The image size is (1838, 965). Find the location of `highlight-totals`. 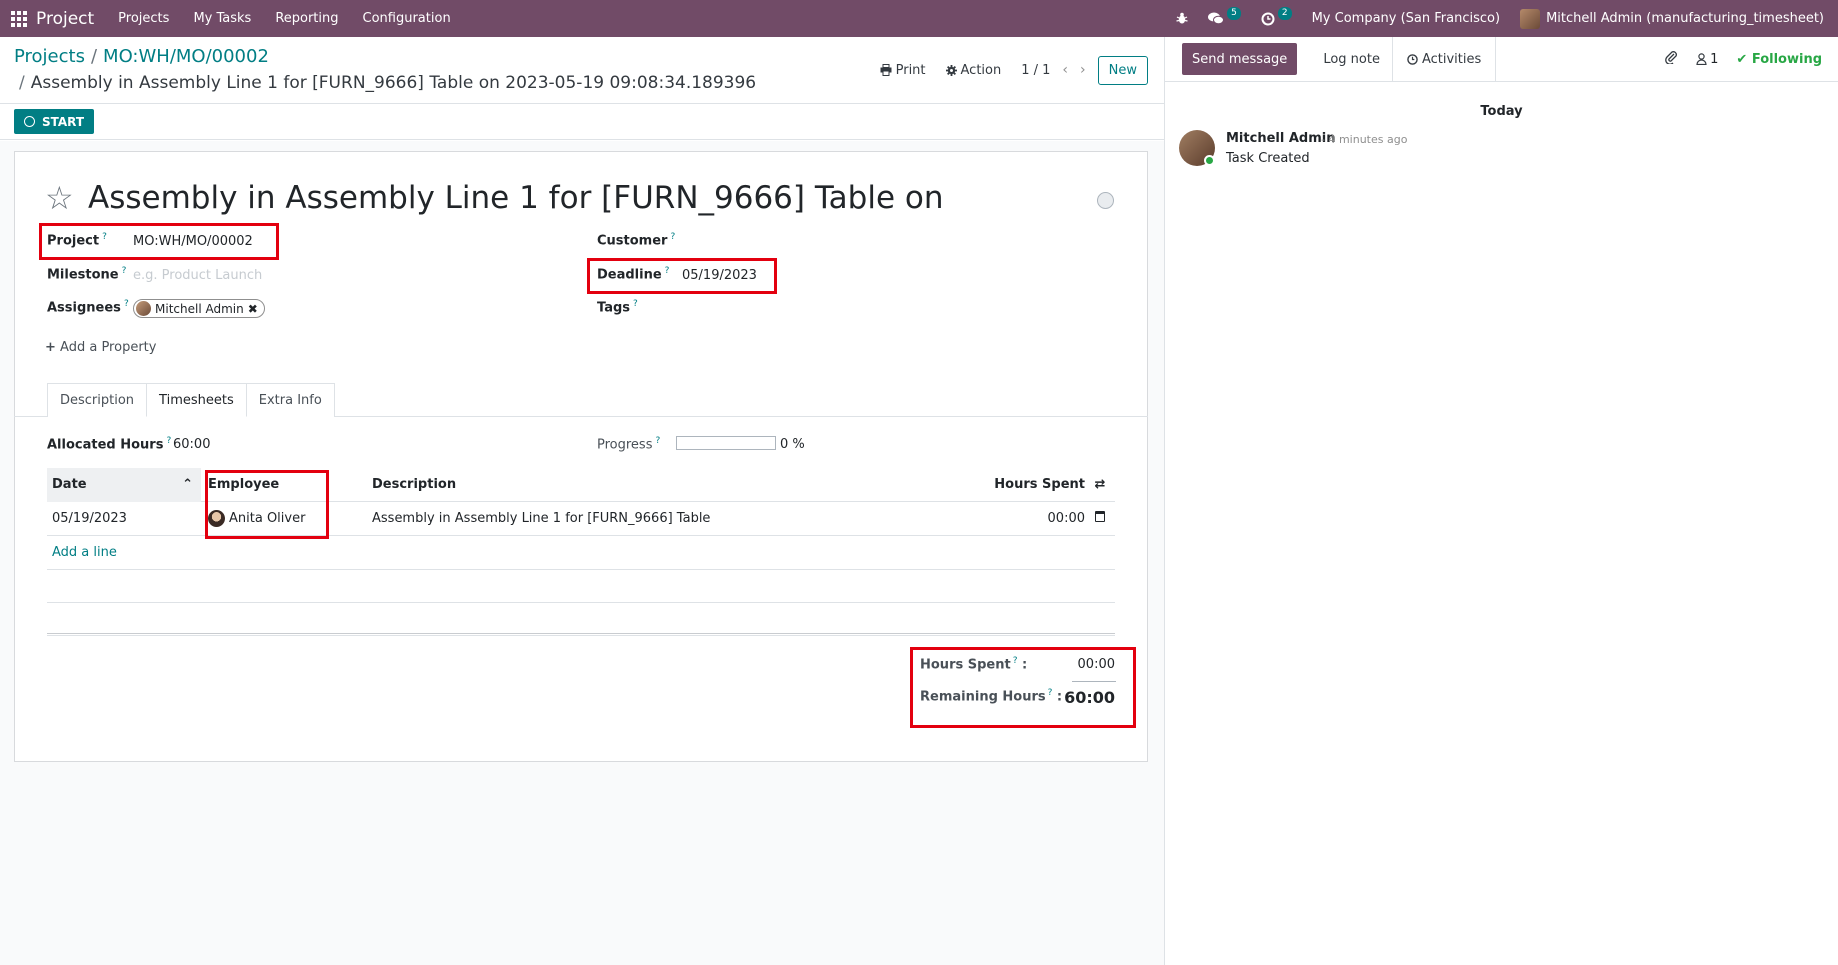

highlight-totals is located at coordinates (1023, 687).